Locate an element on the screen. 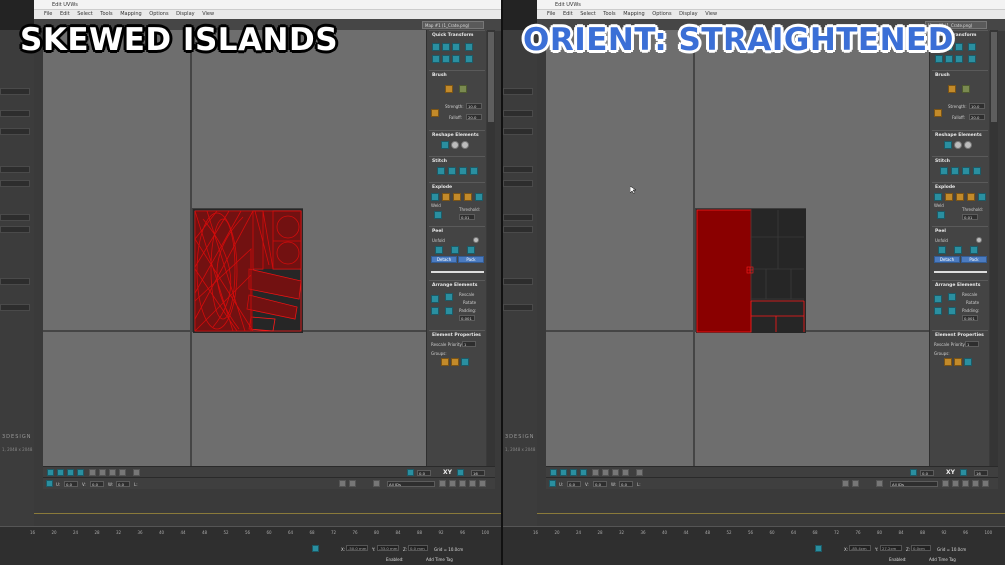  add-time-tag: Add Time Tag is located at coordinates (942, 559).